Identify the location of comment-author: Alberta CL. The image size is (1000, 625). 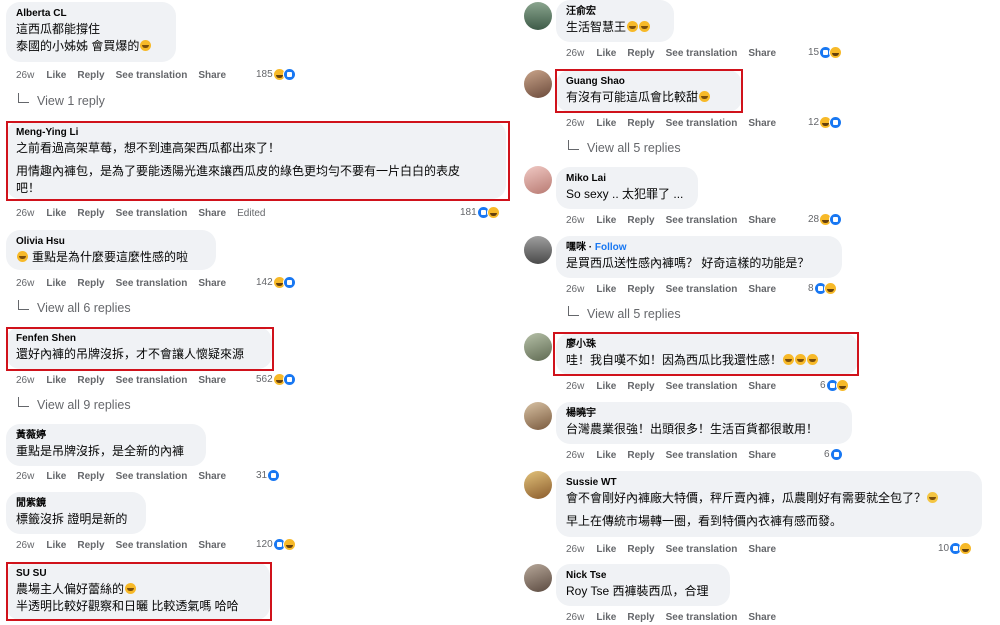
(91, 14).